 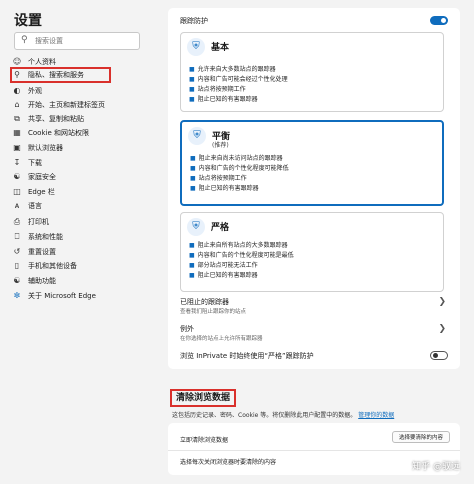 What do you see at coordinates (204, 302) in the screenshot?
I see `blocked-trackers-label: 已阻止的跟踪器` at bounding box center [204, 302].